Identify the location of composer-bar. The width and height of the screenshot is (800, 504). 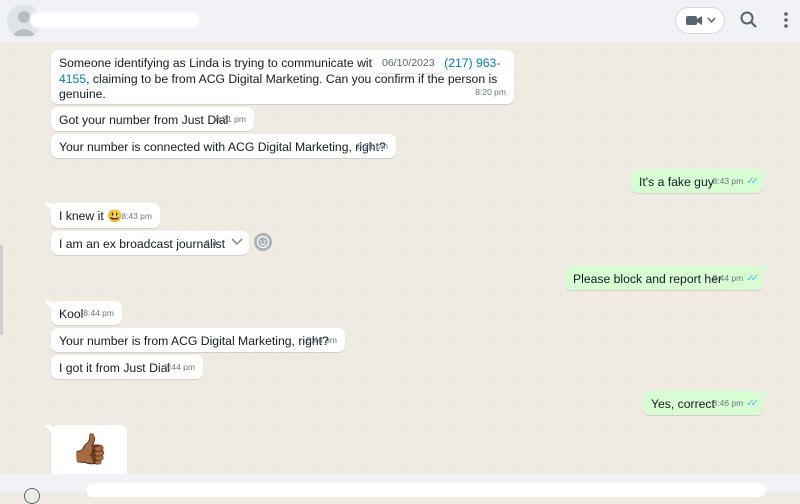
(400, 489).